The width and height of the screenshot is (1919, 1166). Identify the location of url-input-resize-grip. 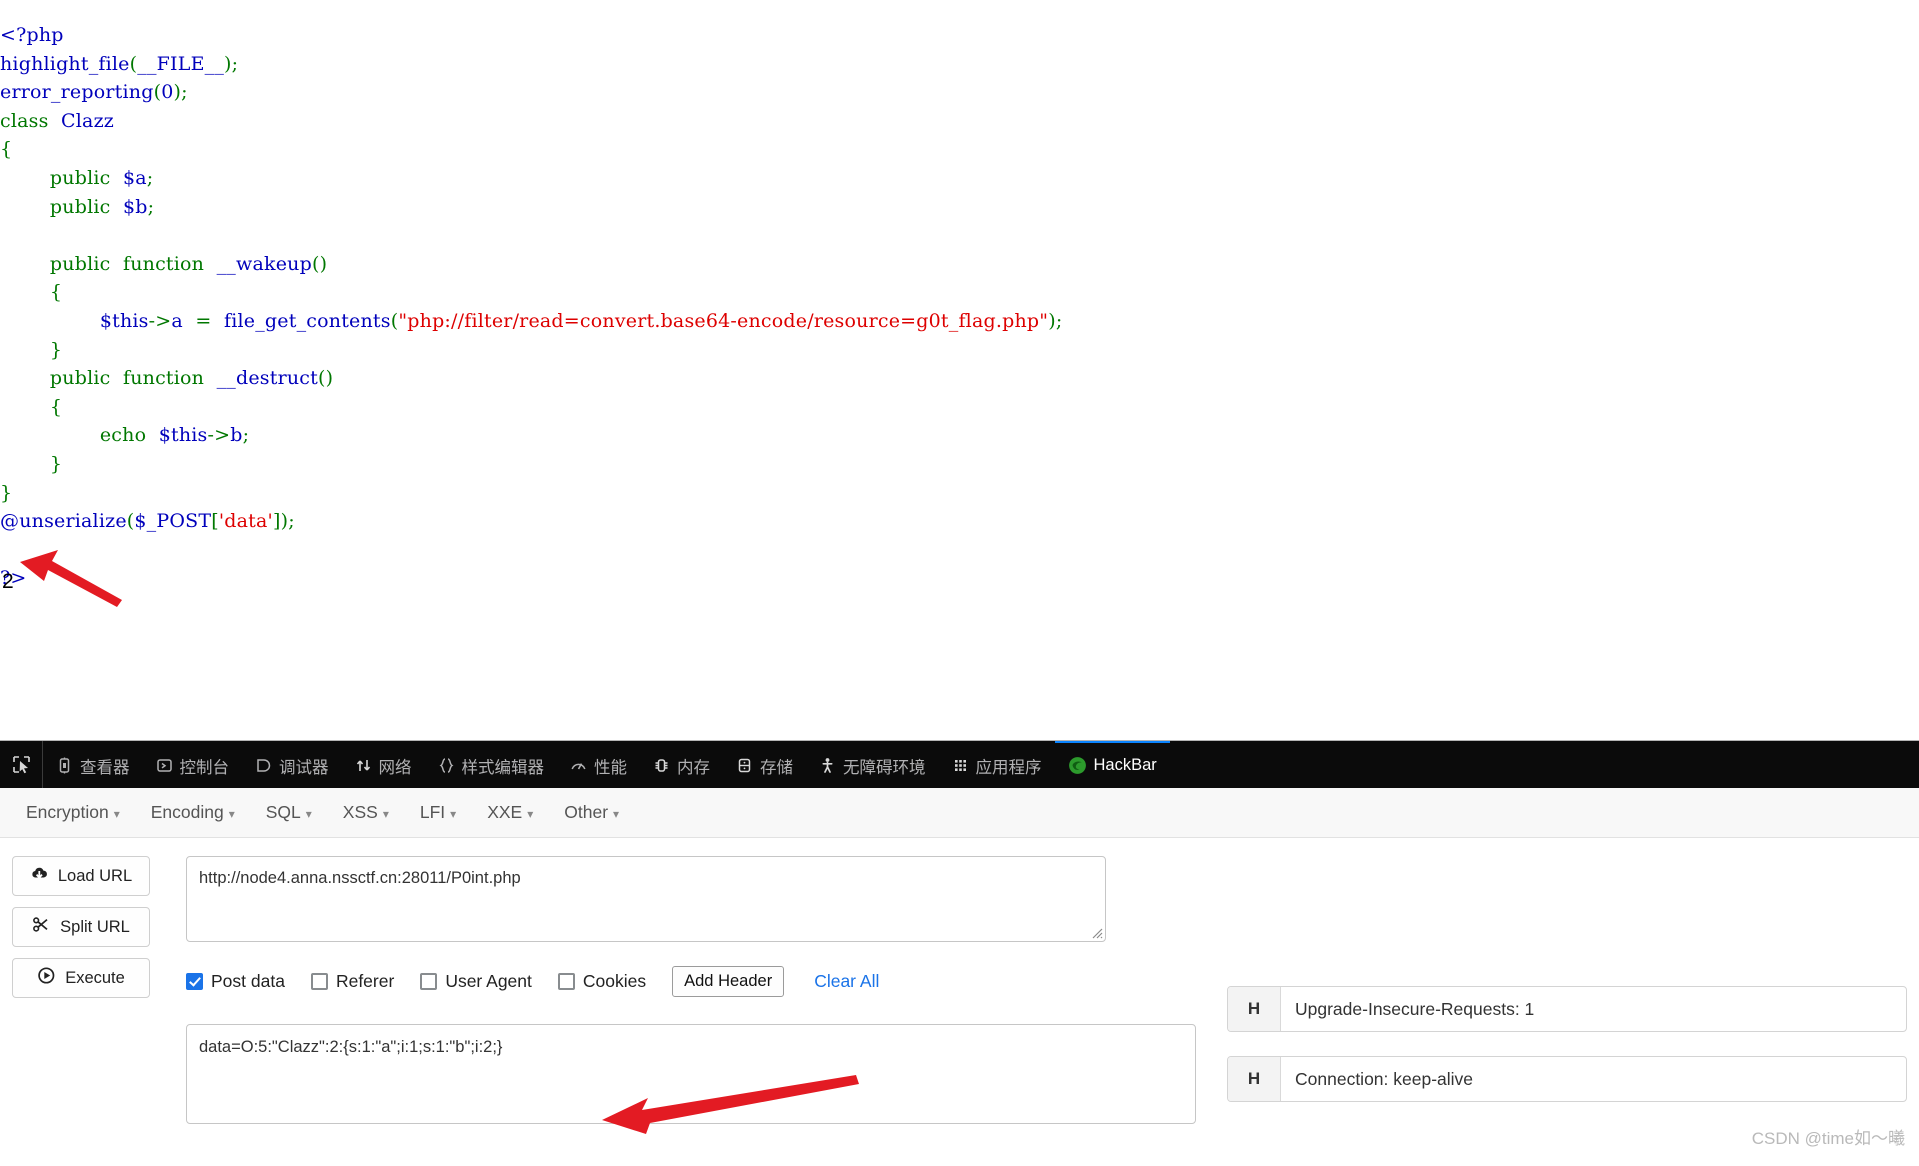
(1096, 932).